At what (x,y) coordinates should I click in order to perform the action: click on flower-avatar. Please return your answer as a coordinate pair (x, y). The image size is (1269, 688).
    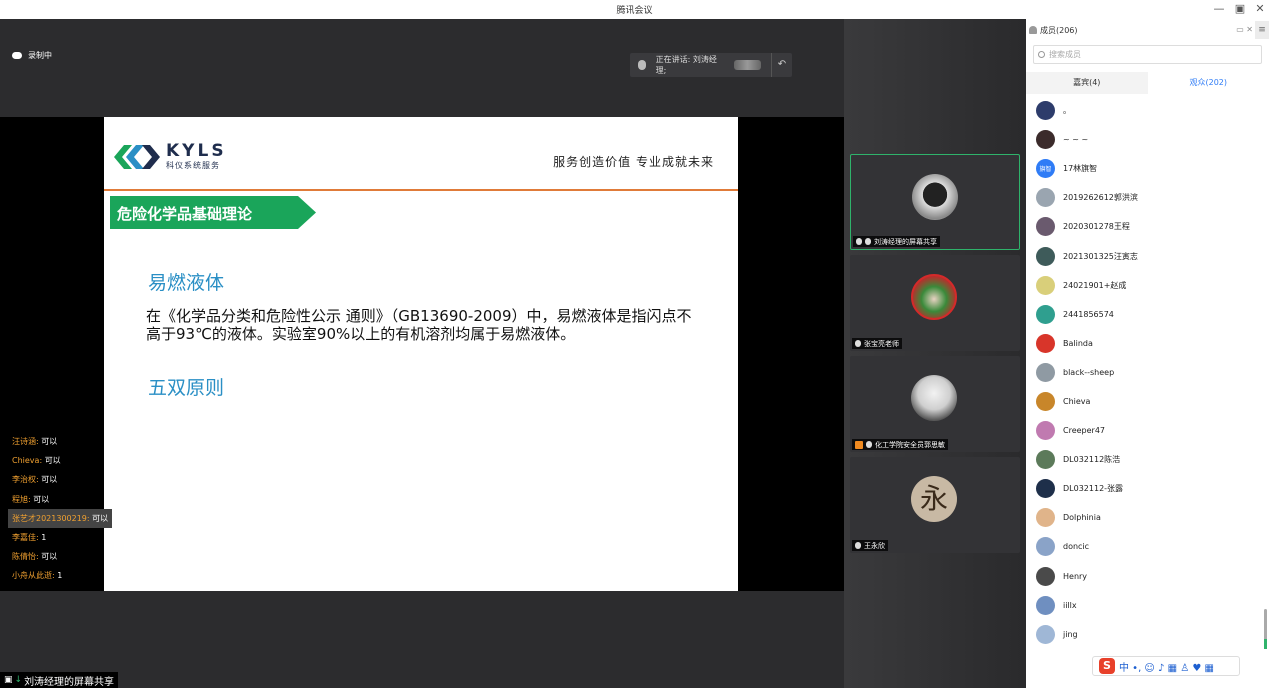
    Looking at the image, I should click on (934, 297).